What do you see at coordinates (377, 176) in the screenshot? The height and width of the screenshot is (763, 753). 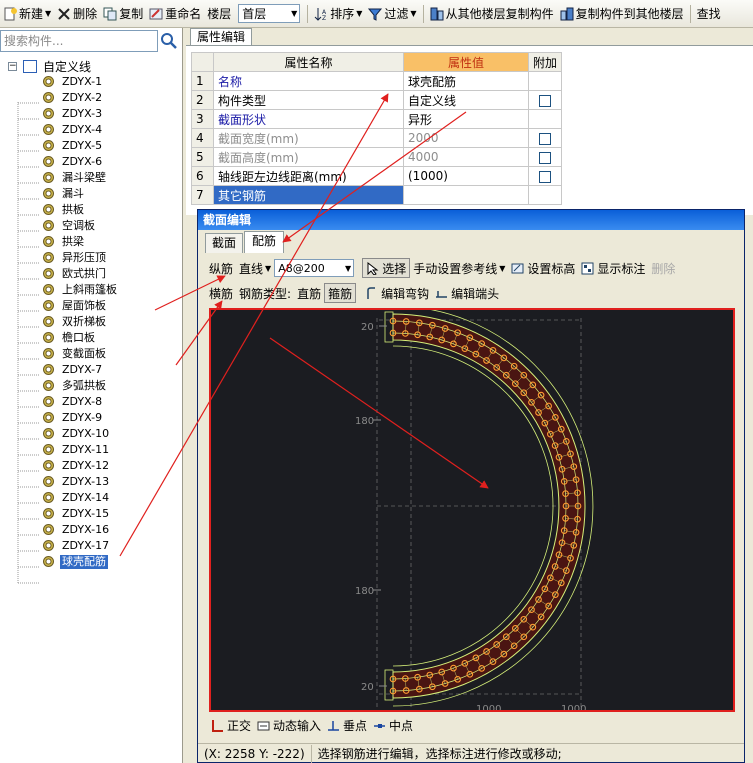 I see `property-row: 6 轴线距左边线距离(mm) (1000)` at bounding box center [377, 176].